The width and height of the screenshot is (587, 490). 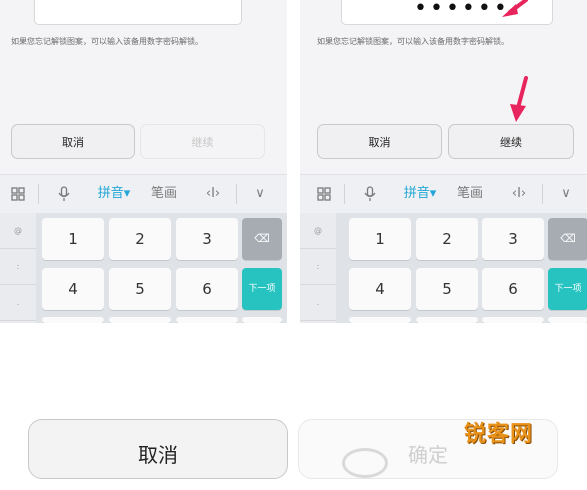 I want to click on site-watermark: 锐客网, so click(x=499, y=434).